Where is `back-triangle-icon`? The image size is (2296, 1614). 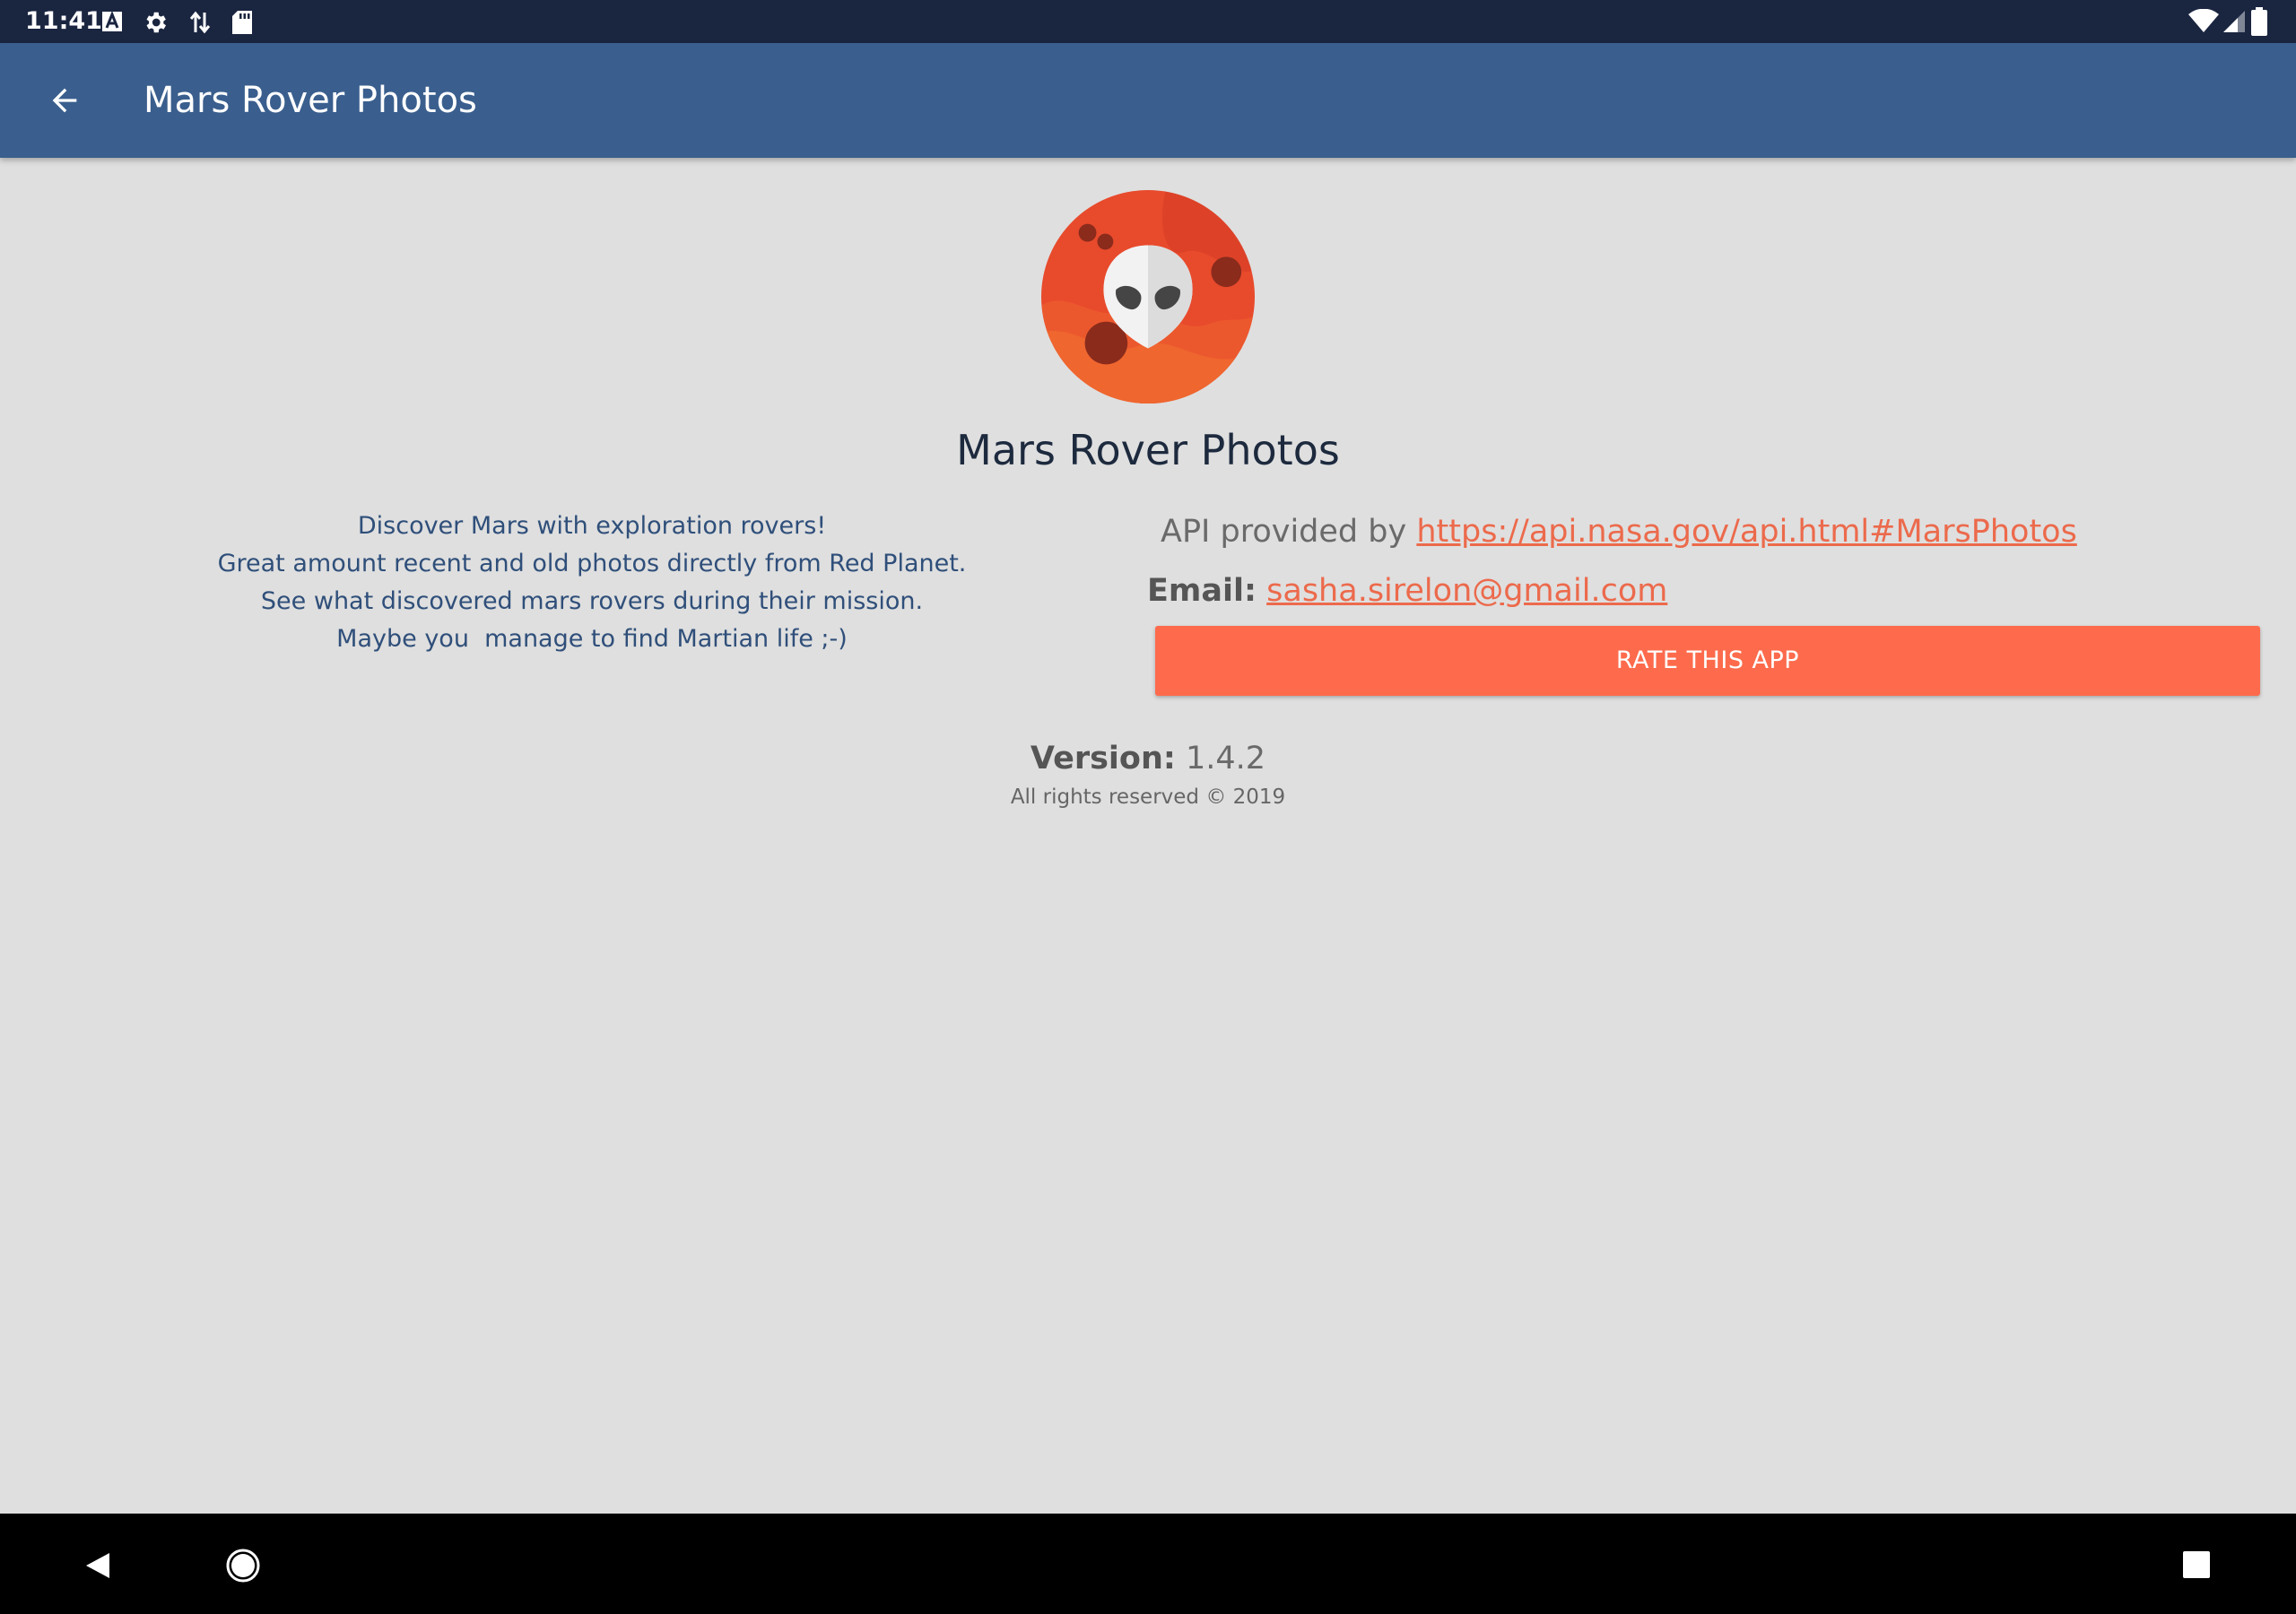 back-triangle-icon is located at coordinates (99, 1565).